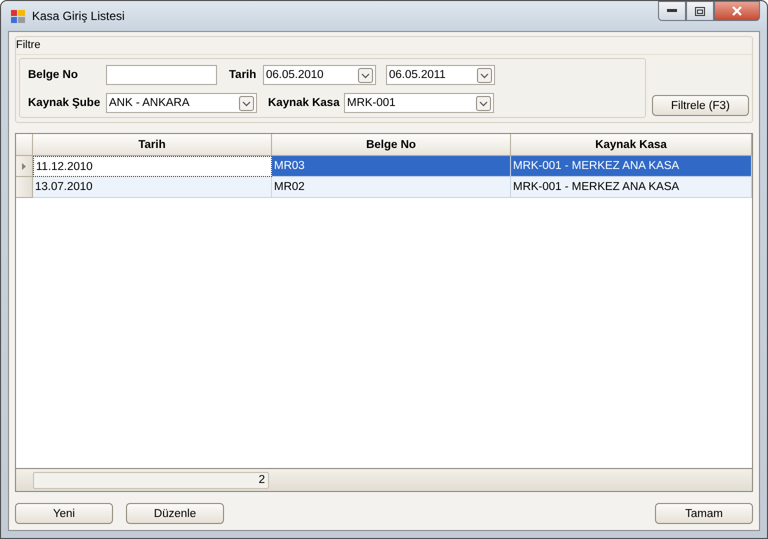 The width and height of the screenshot is (768, 539). What do you see at coordinates (18, 16) in the screenshot?
I see `app-icon` at bounding box center [18, 16].